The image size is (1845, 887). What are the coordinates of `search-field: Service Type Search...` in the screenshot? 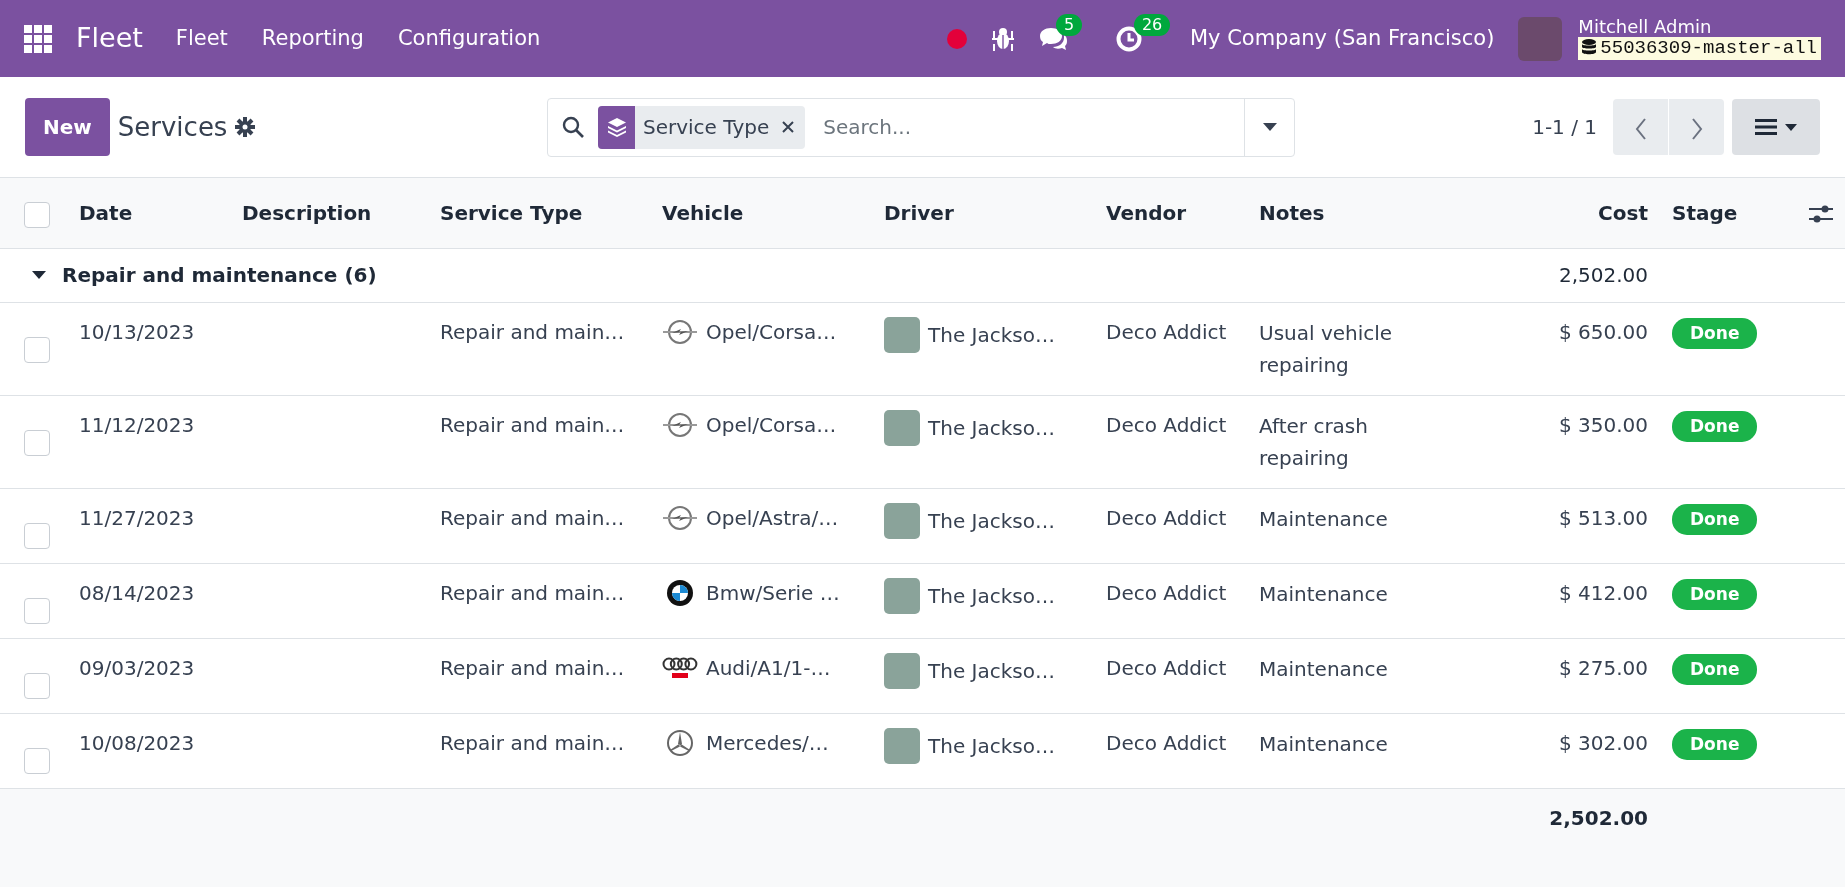 It's located at (921, 127).